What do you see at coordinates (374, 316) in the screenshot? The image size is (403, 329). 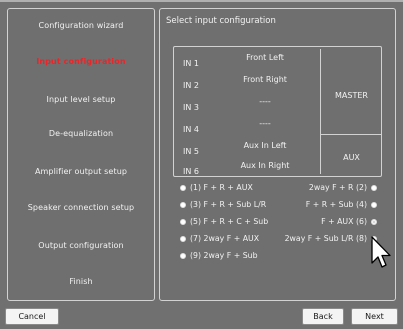 I see `next-button: Next` at bounding box center [374, 316].